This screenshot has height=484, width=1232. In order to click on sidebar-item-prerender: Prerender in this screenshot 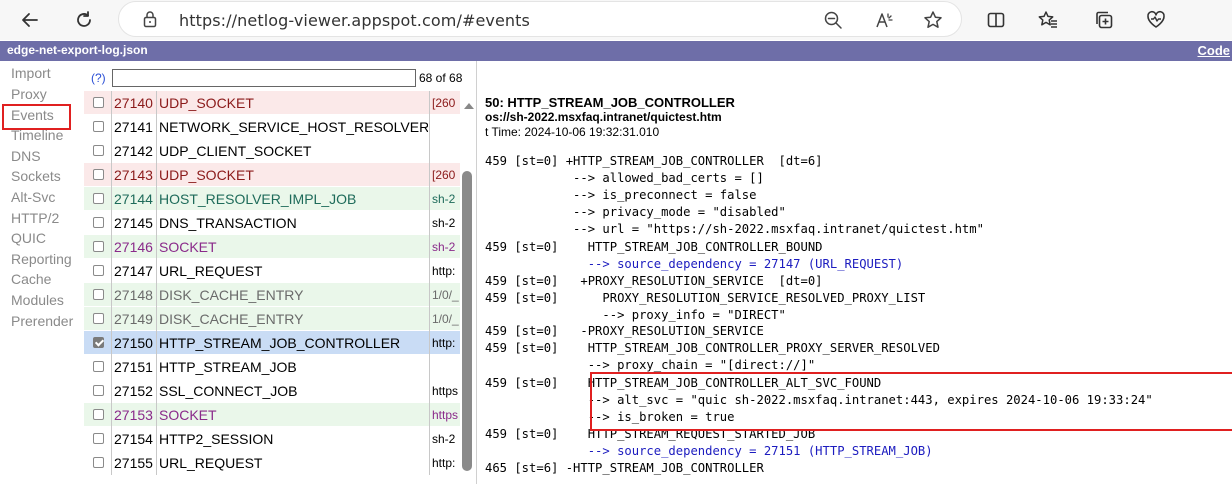, I will do `click(42, 321)`.